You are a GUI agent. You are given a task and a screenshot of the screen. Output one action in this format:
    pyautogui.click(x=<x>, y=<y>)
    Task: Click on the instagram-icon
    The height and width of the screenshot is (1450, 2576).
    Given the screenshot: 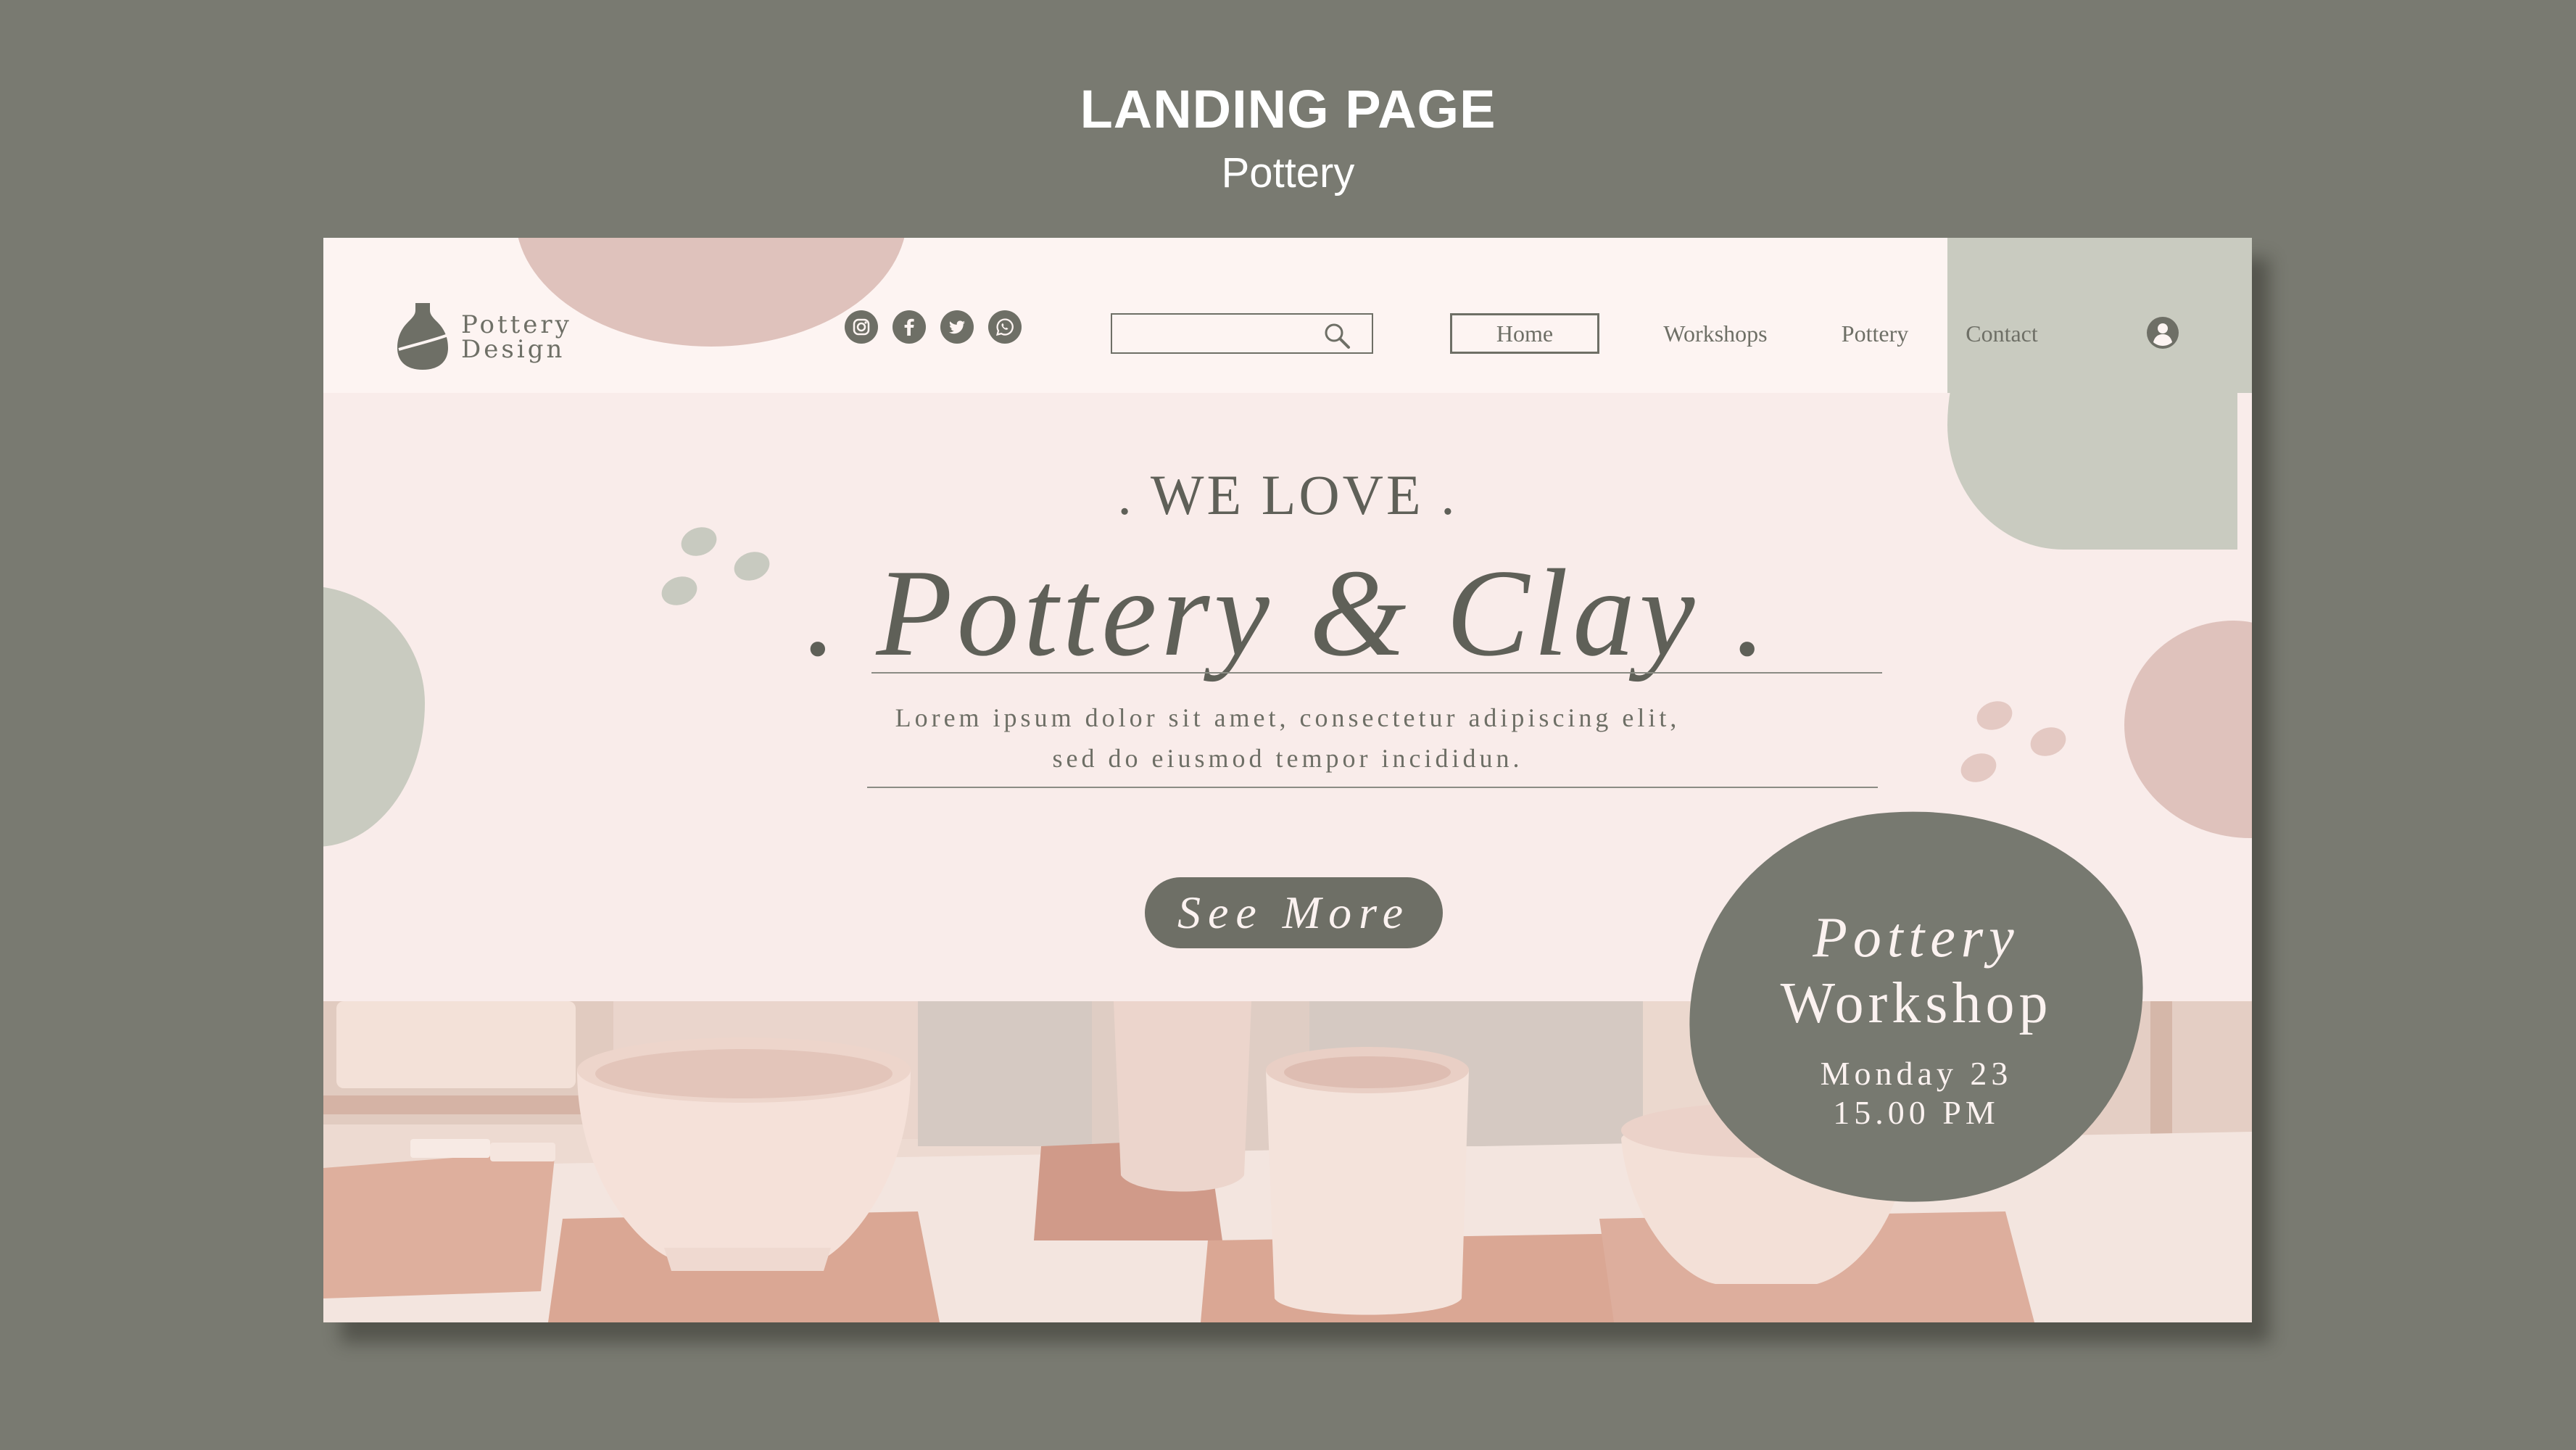 What is the action you would take?
    pyautogui.click(x=862, y=327)
    